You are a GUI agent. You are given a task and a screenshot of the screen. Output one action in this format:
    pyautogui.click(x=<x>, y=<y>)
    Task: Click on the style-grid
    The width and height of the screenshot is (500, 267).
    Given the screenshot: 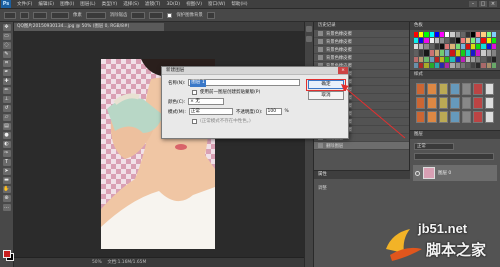 What is the action you would take?
    pyautogui.click(x=455, y=103)
    